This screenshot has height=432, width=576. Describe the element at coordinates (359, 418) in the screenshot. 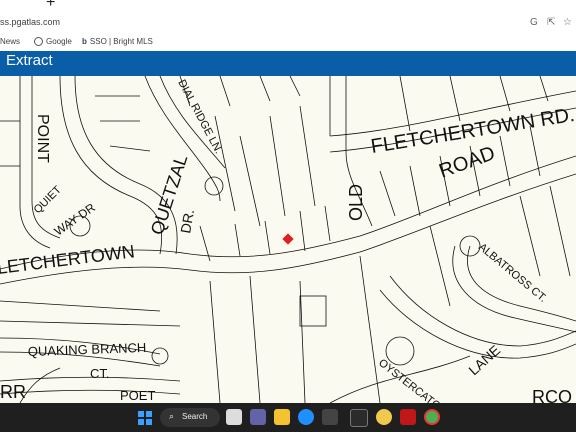

I see `camera-icon` at that location.